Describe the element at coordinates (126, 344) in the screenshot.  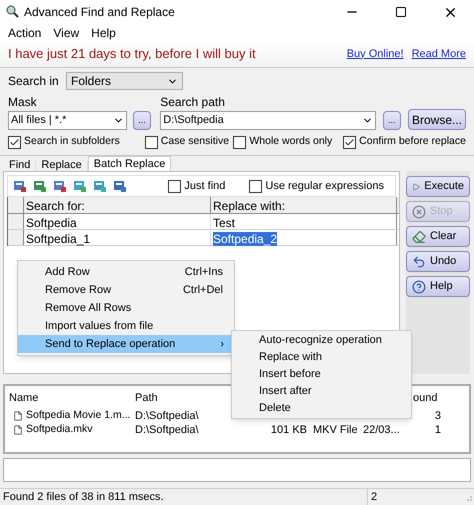
I see `menu-item: Send to Replace operation ›` at that location.